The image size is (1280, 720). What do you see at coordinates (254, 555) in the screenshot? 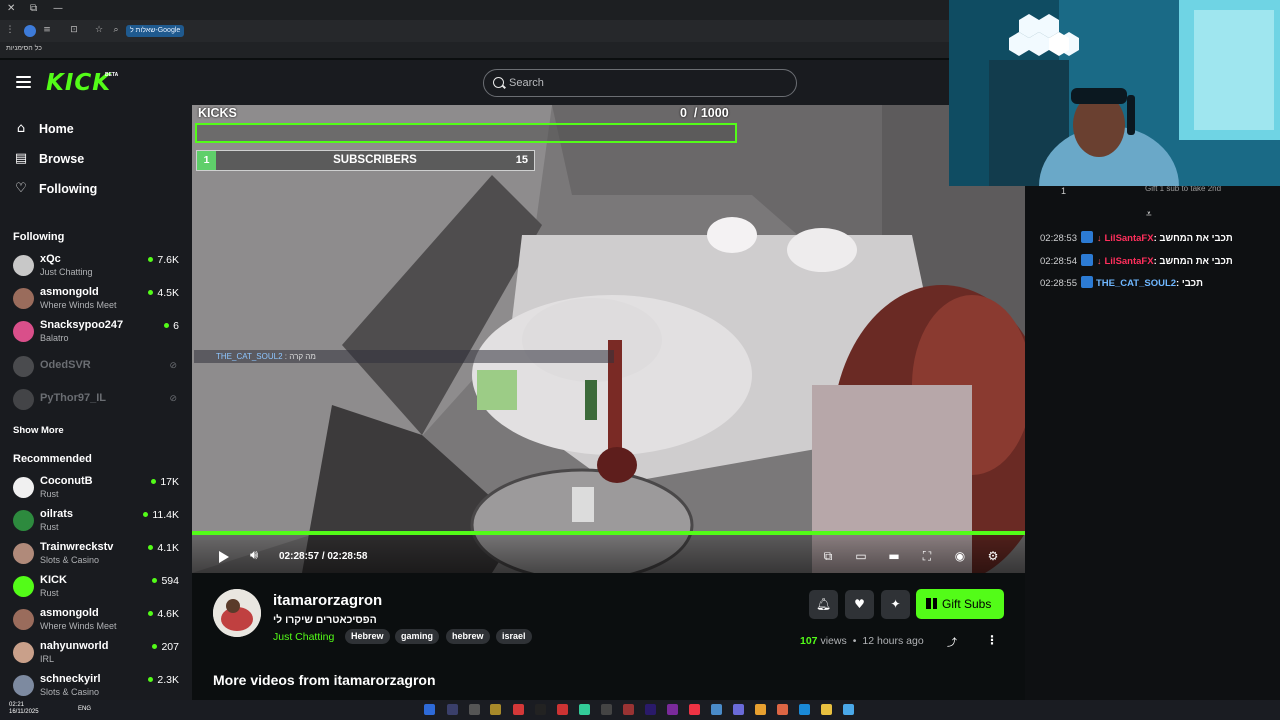
I see `volume-icon: 🔊︎` at bounding box center [254, 555].